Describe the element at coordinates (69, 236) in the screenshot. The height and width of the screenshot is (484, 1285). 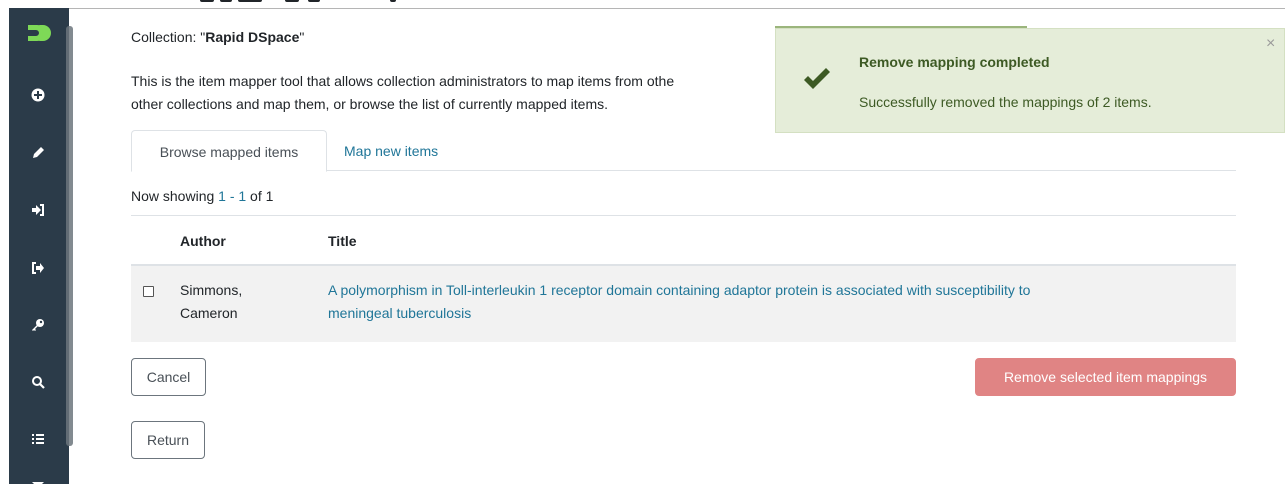
I see `sidebar-scrollbar` at that location.